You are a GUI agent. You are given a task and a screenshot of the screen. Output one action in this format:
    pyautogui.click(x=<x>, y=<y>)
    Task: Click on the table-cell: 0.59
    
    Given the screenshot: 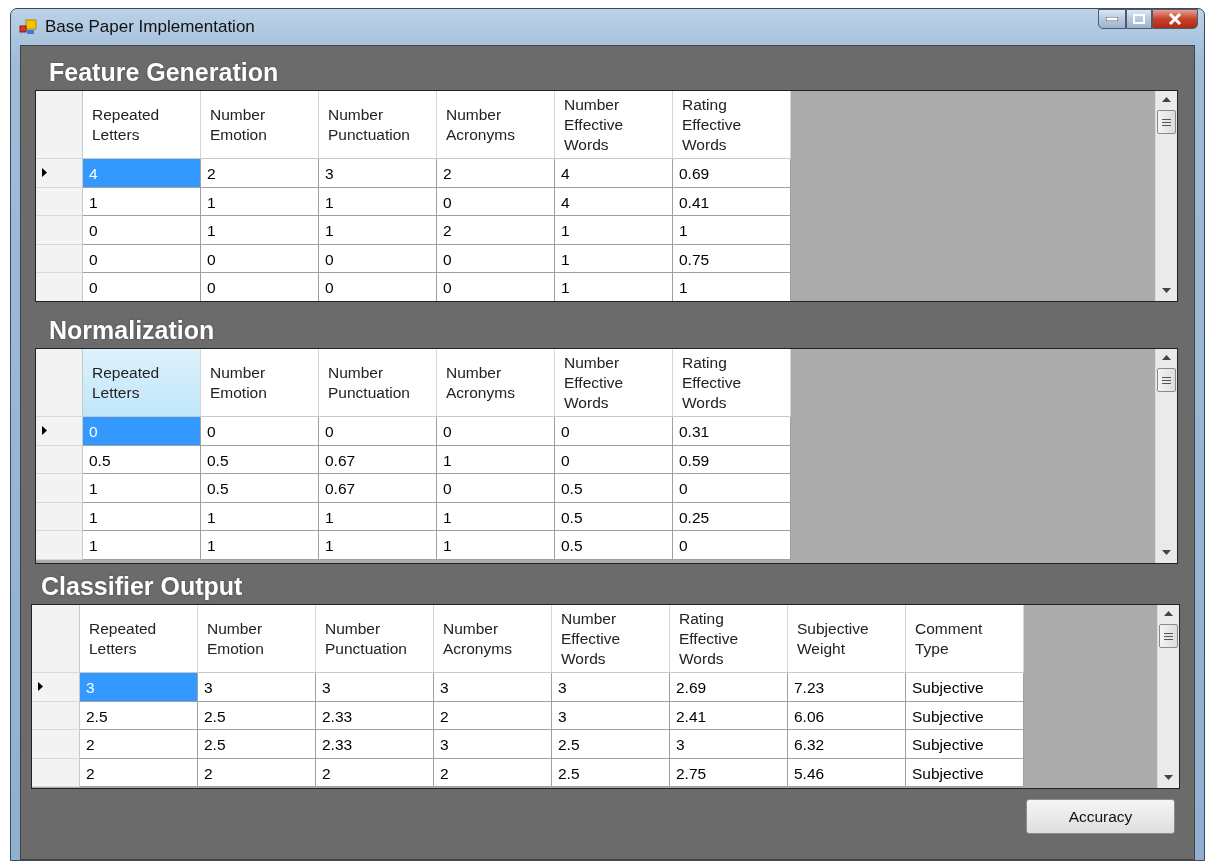 What is the action you would take?
    pyautogui.click(x=732, y=459)
    